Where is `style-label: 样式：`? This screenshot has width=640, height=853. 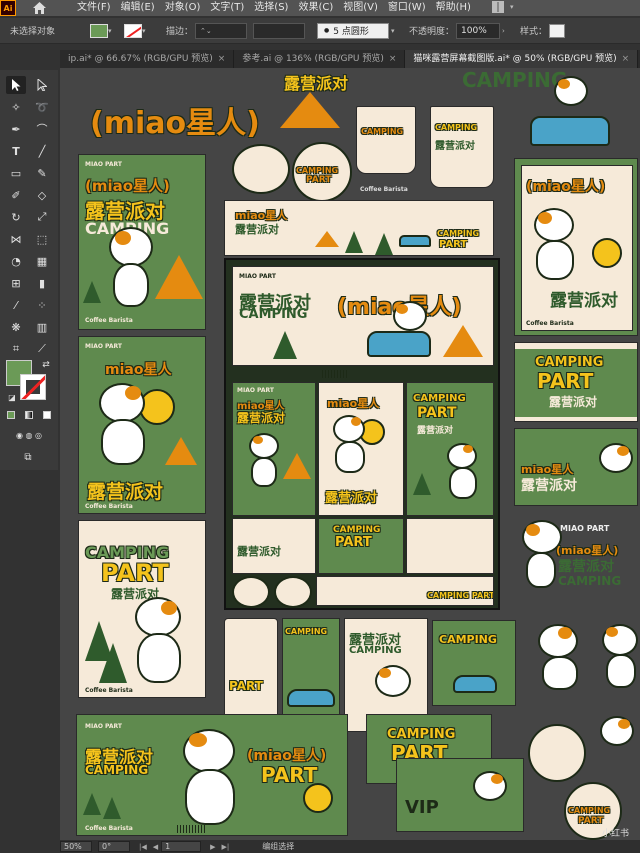
style-label: 样式： is located at coordinates (533, 30).